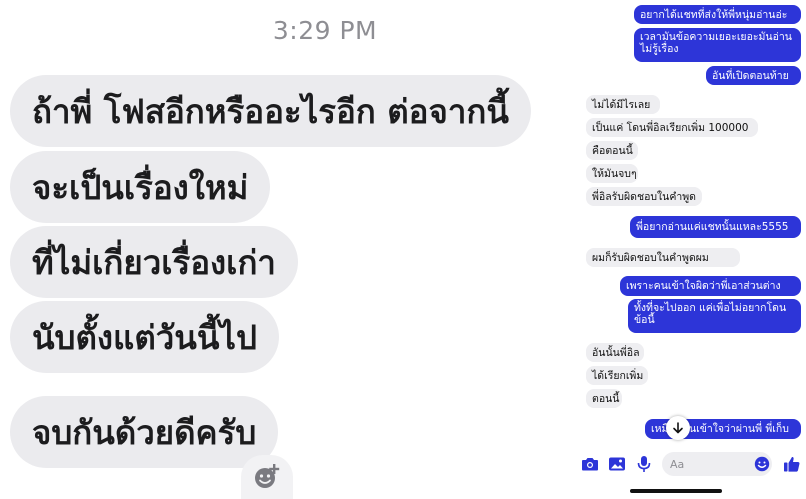 The image size is (806, 499). Describe the element at coordinates (604, 398) in the screenshot. I see `message-bubble-received: ตอนนี้` at that location.